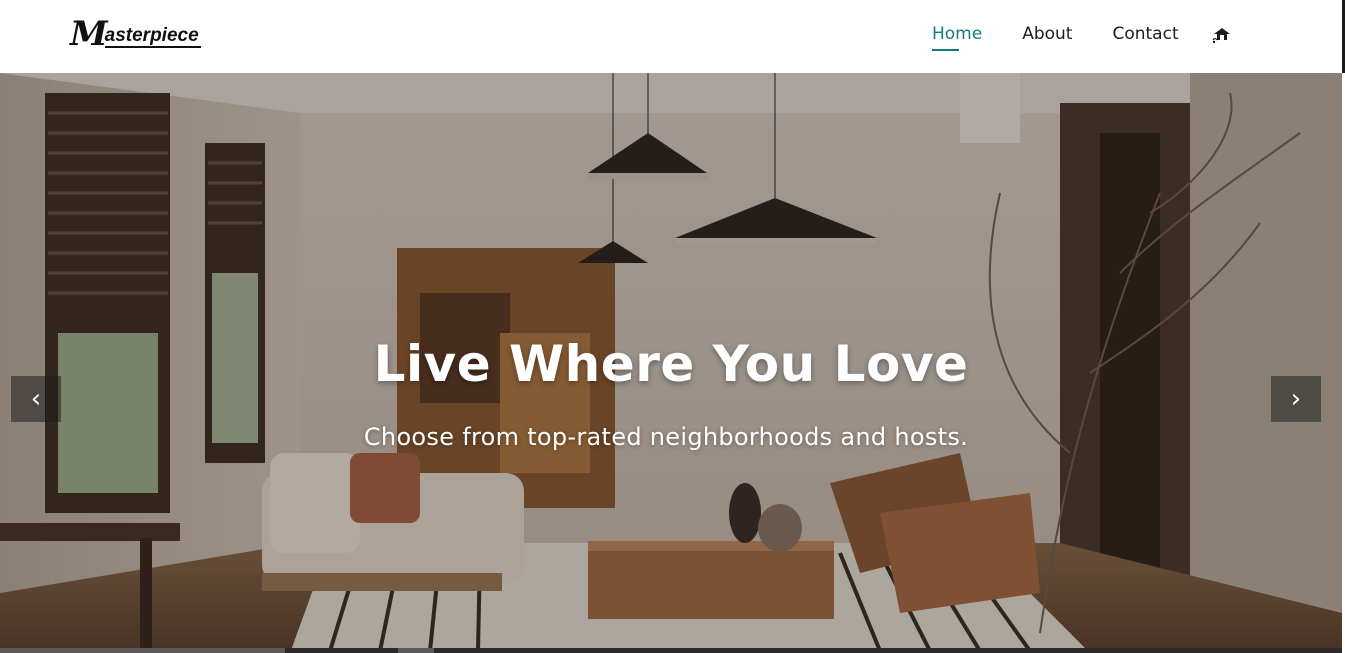 The image size is (1345, 653). What do you see at coordinates (1222, 35) in the screenshot?
I see `house-cap-icon` at bounding box center [1222, 35].